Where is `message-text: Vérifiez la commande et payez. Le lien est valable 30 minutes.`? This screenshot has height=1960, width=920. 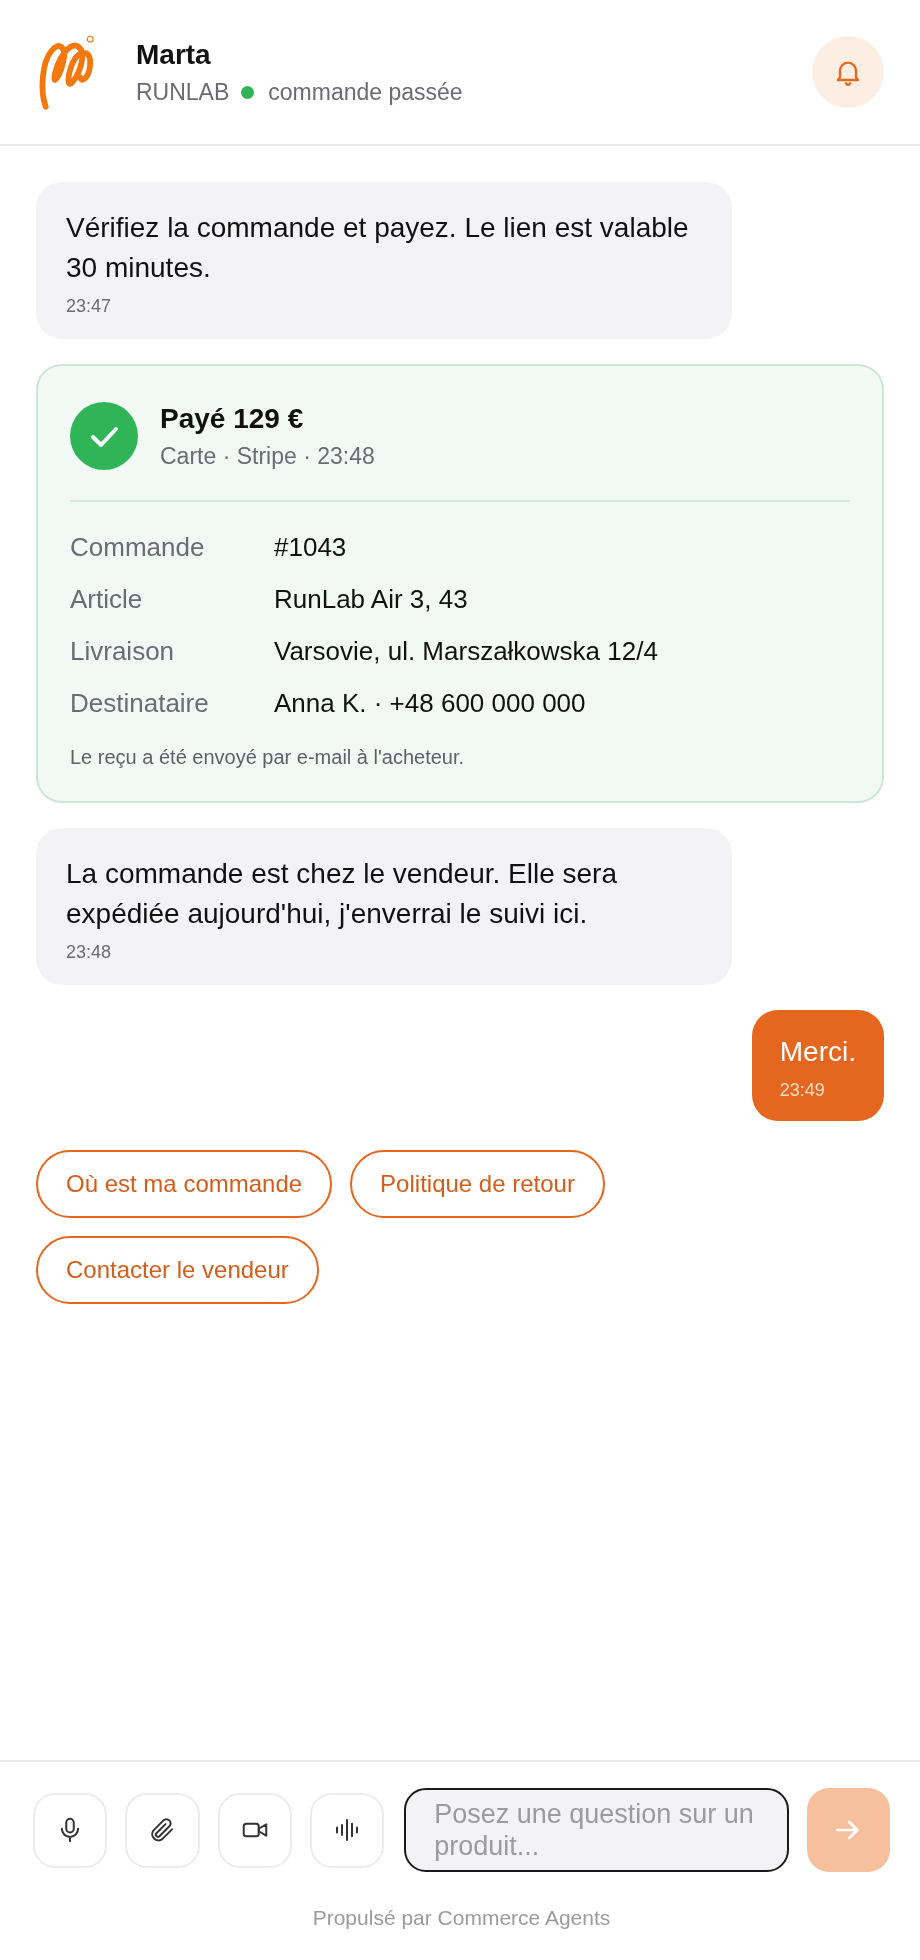 message-text: Vérifiez la commande et payez. Le lien est valable 30 minutes. is located at coordinates (378, 248).